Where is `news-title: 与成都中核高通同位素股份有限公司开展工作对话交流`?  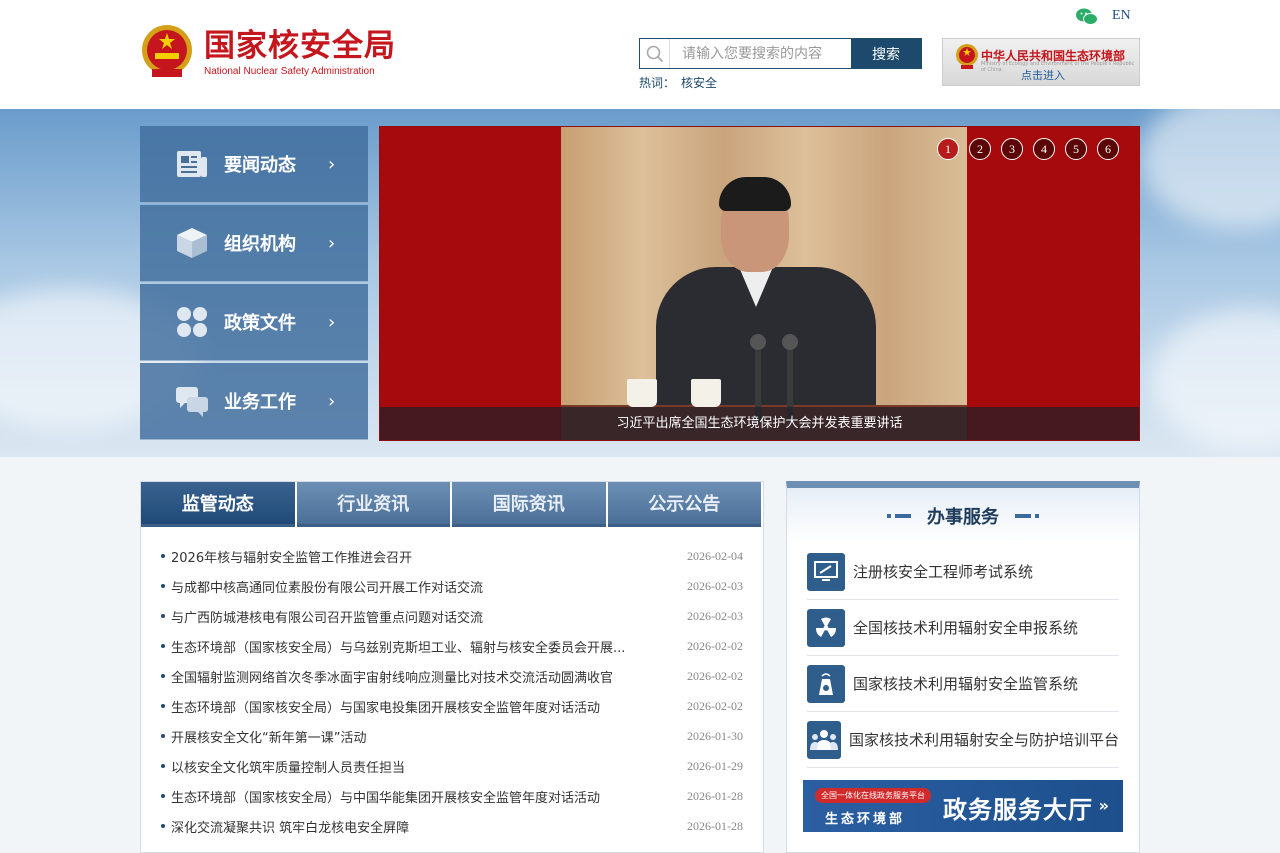
news-title: 与成都中核高通同位素股份有限公司开展工作对话交流 is located at coordinates (401, 586).